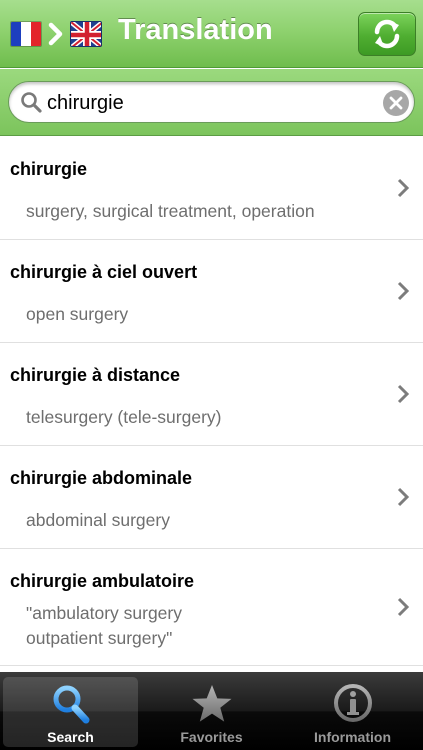  I want to click on language-pair, so click(56, 34).